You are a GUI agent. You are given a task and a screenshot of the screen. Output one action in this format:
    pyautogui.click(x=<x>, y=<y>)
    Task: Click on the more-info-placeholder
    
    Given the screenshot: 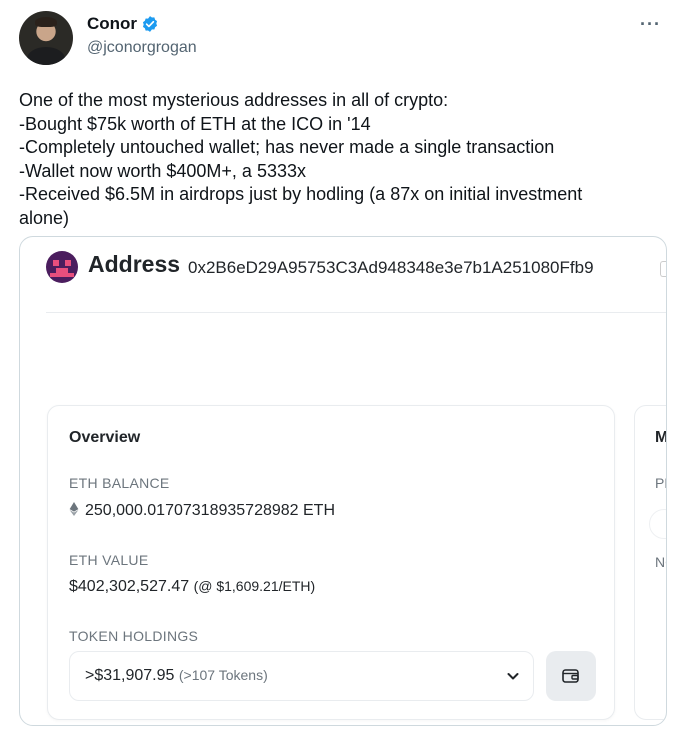 What is the action you would take?
    pyautogui.click(x=657, y=524)
    